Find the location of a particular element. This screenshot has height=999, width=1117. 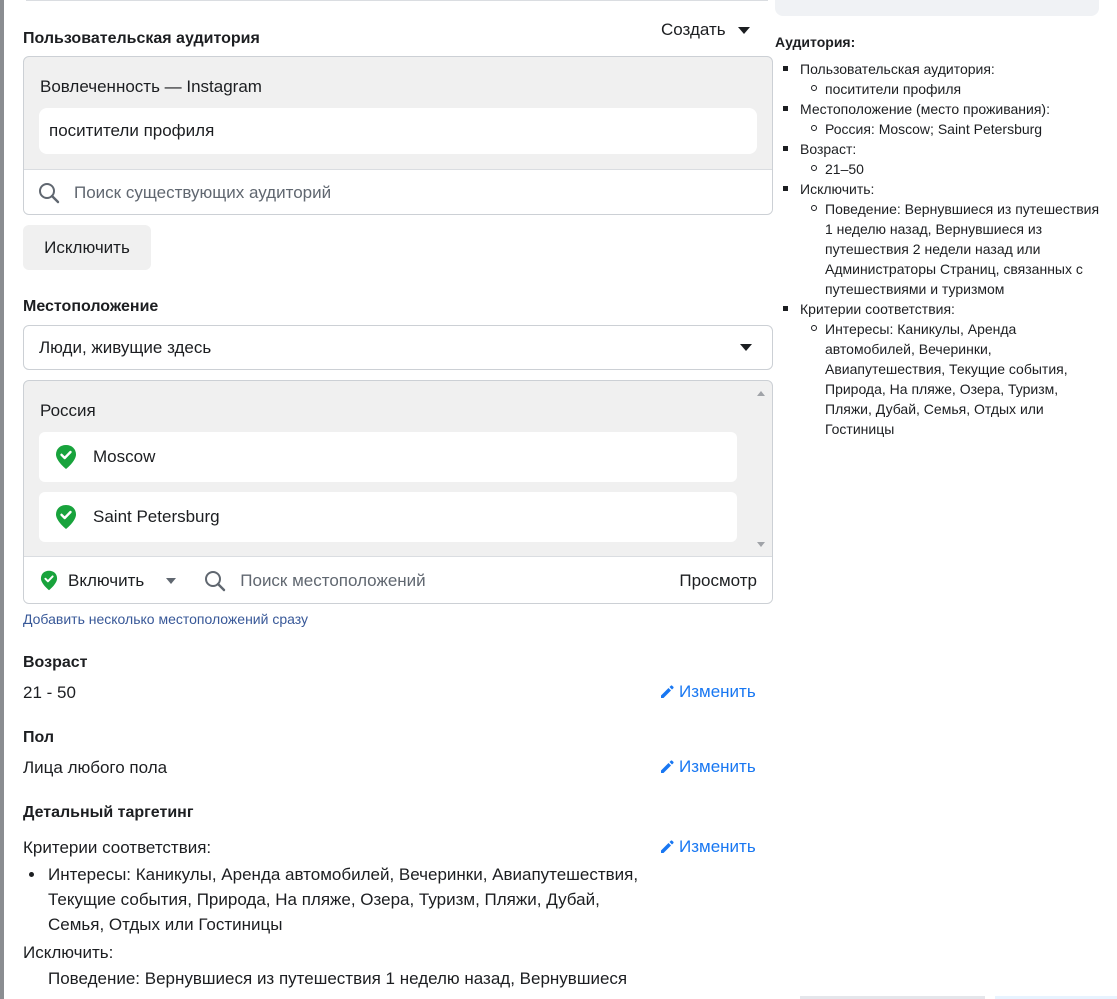

gender-value: Лица любого пола is located at coordinates (95, 767).